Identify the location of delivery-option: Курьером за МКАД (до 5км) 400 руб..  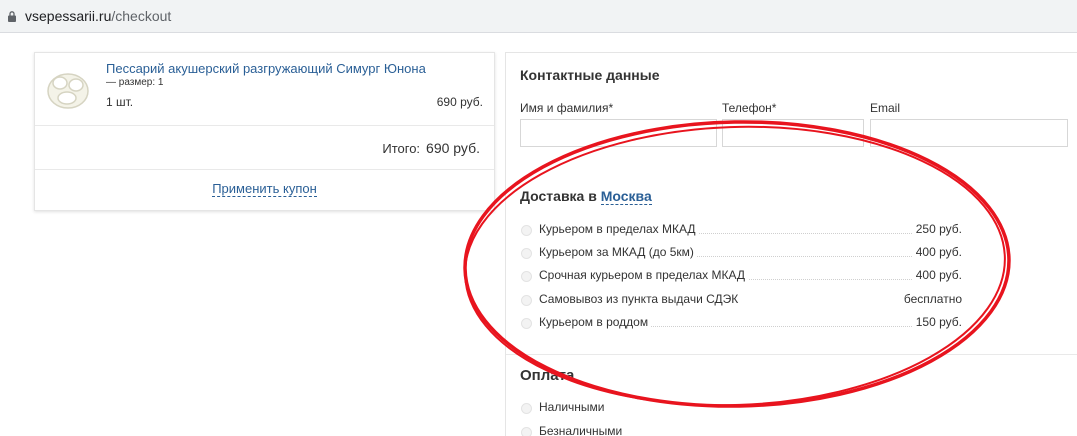
(741, 253).